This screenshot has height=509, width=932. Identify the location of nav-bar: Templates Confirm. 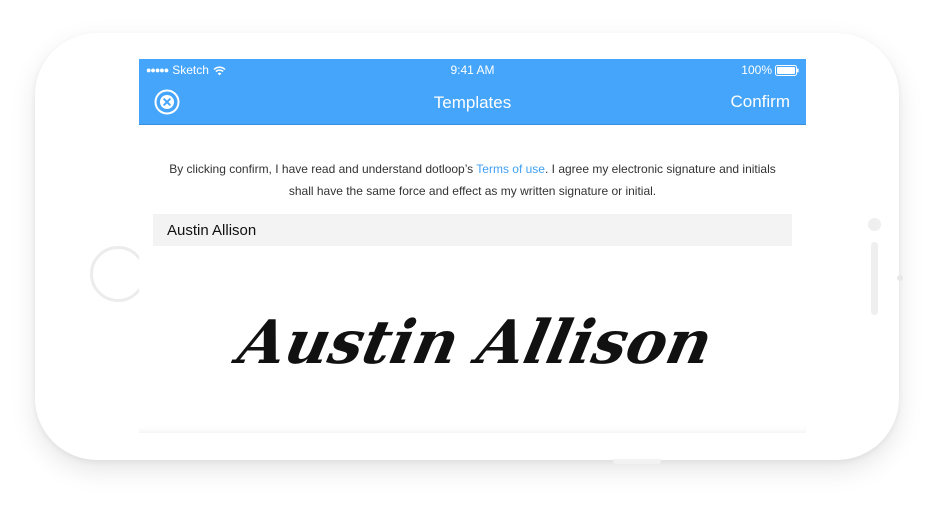
(472, 103).